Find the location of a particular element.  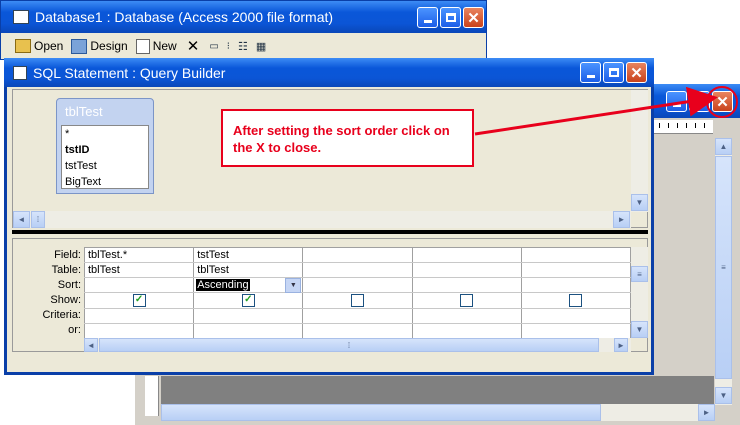

arrow-line is located at coordinates (596, 111).